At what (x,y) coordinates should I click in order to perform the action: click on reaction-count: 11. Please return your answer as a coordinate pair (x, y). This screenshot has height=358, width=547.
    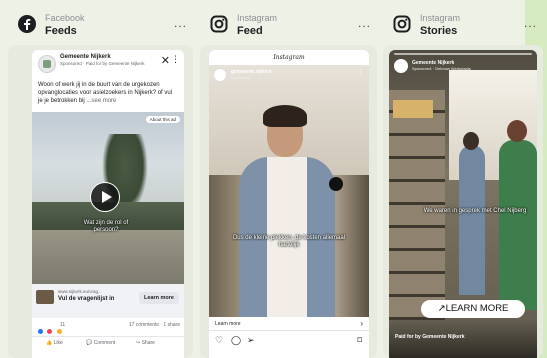
    Looking at the image, I should click on (62, 325).